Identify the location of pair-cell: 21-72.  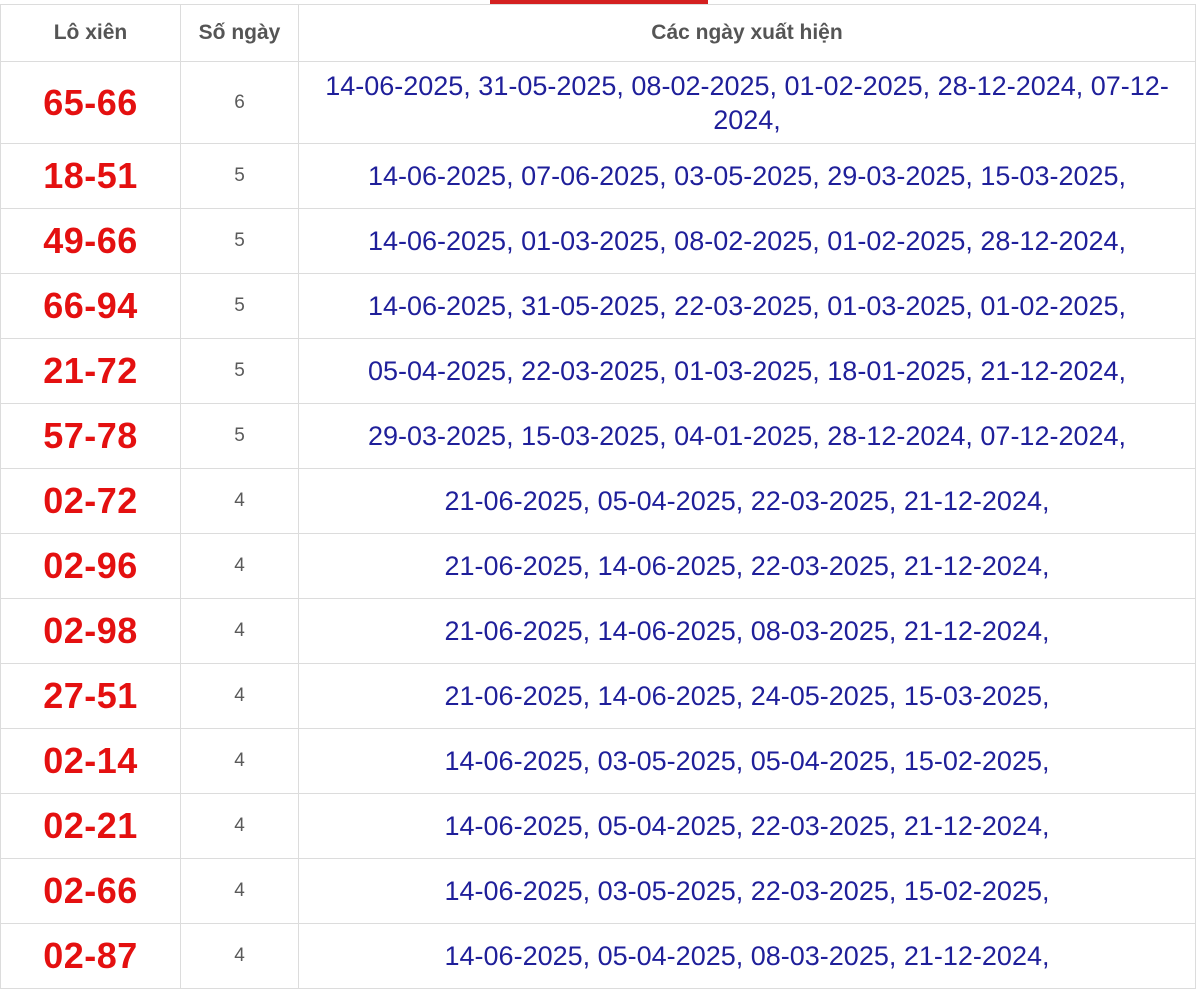
(90, 371).